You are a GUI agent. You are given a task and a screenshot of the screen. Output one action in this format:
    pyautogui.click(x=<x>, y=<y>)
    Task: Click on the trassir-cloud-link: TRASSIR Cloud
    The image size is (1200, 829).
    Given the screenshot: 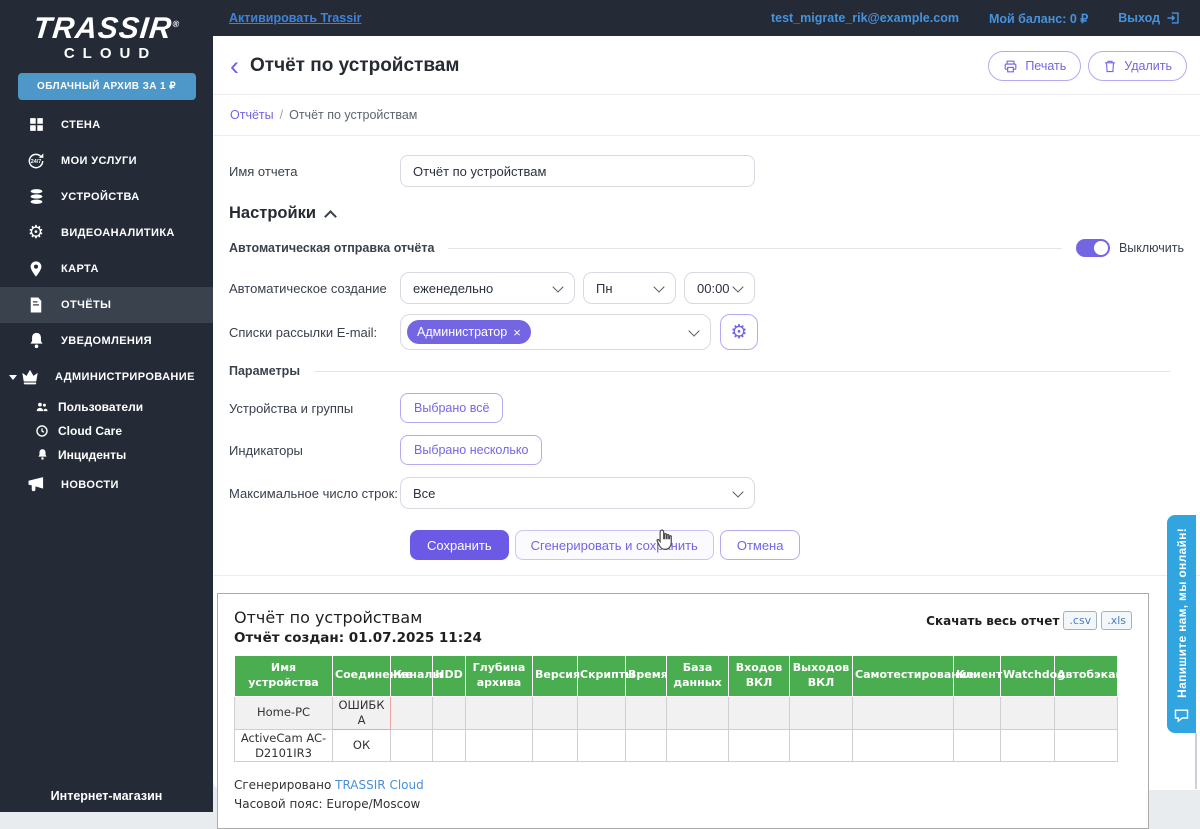 What is the action you would take?
    pyautogui.click(x=379, y=785)
    